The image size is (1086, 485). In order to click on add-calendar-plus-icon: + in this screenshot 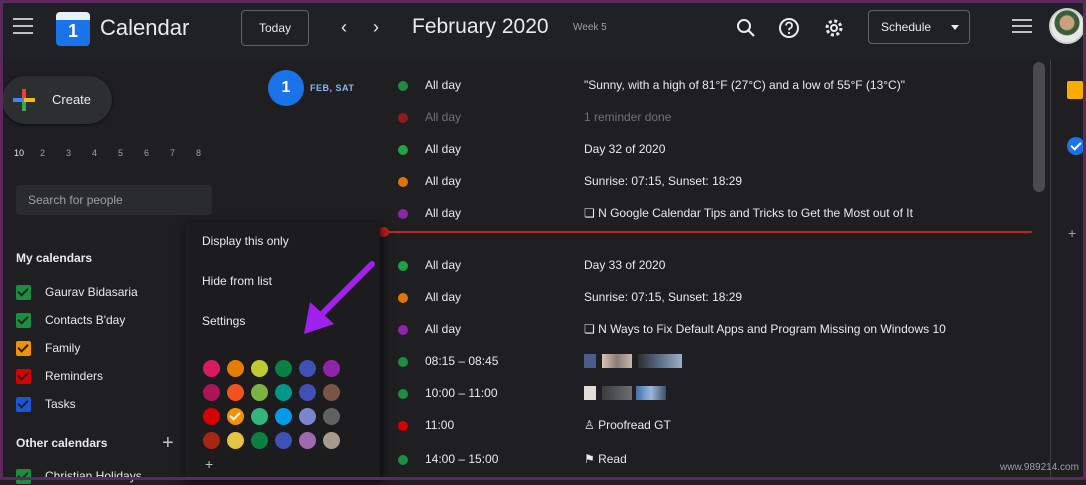, I will do `click(168, 443)`.